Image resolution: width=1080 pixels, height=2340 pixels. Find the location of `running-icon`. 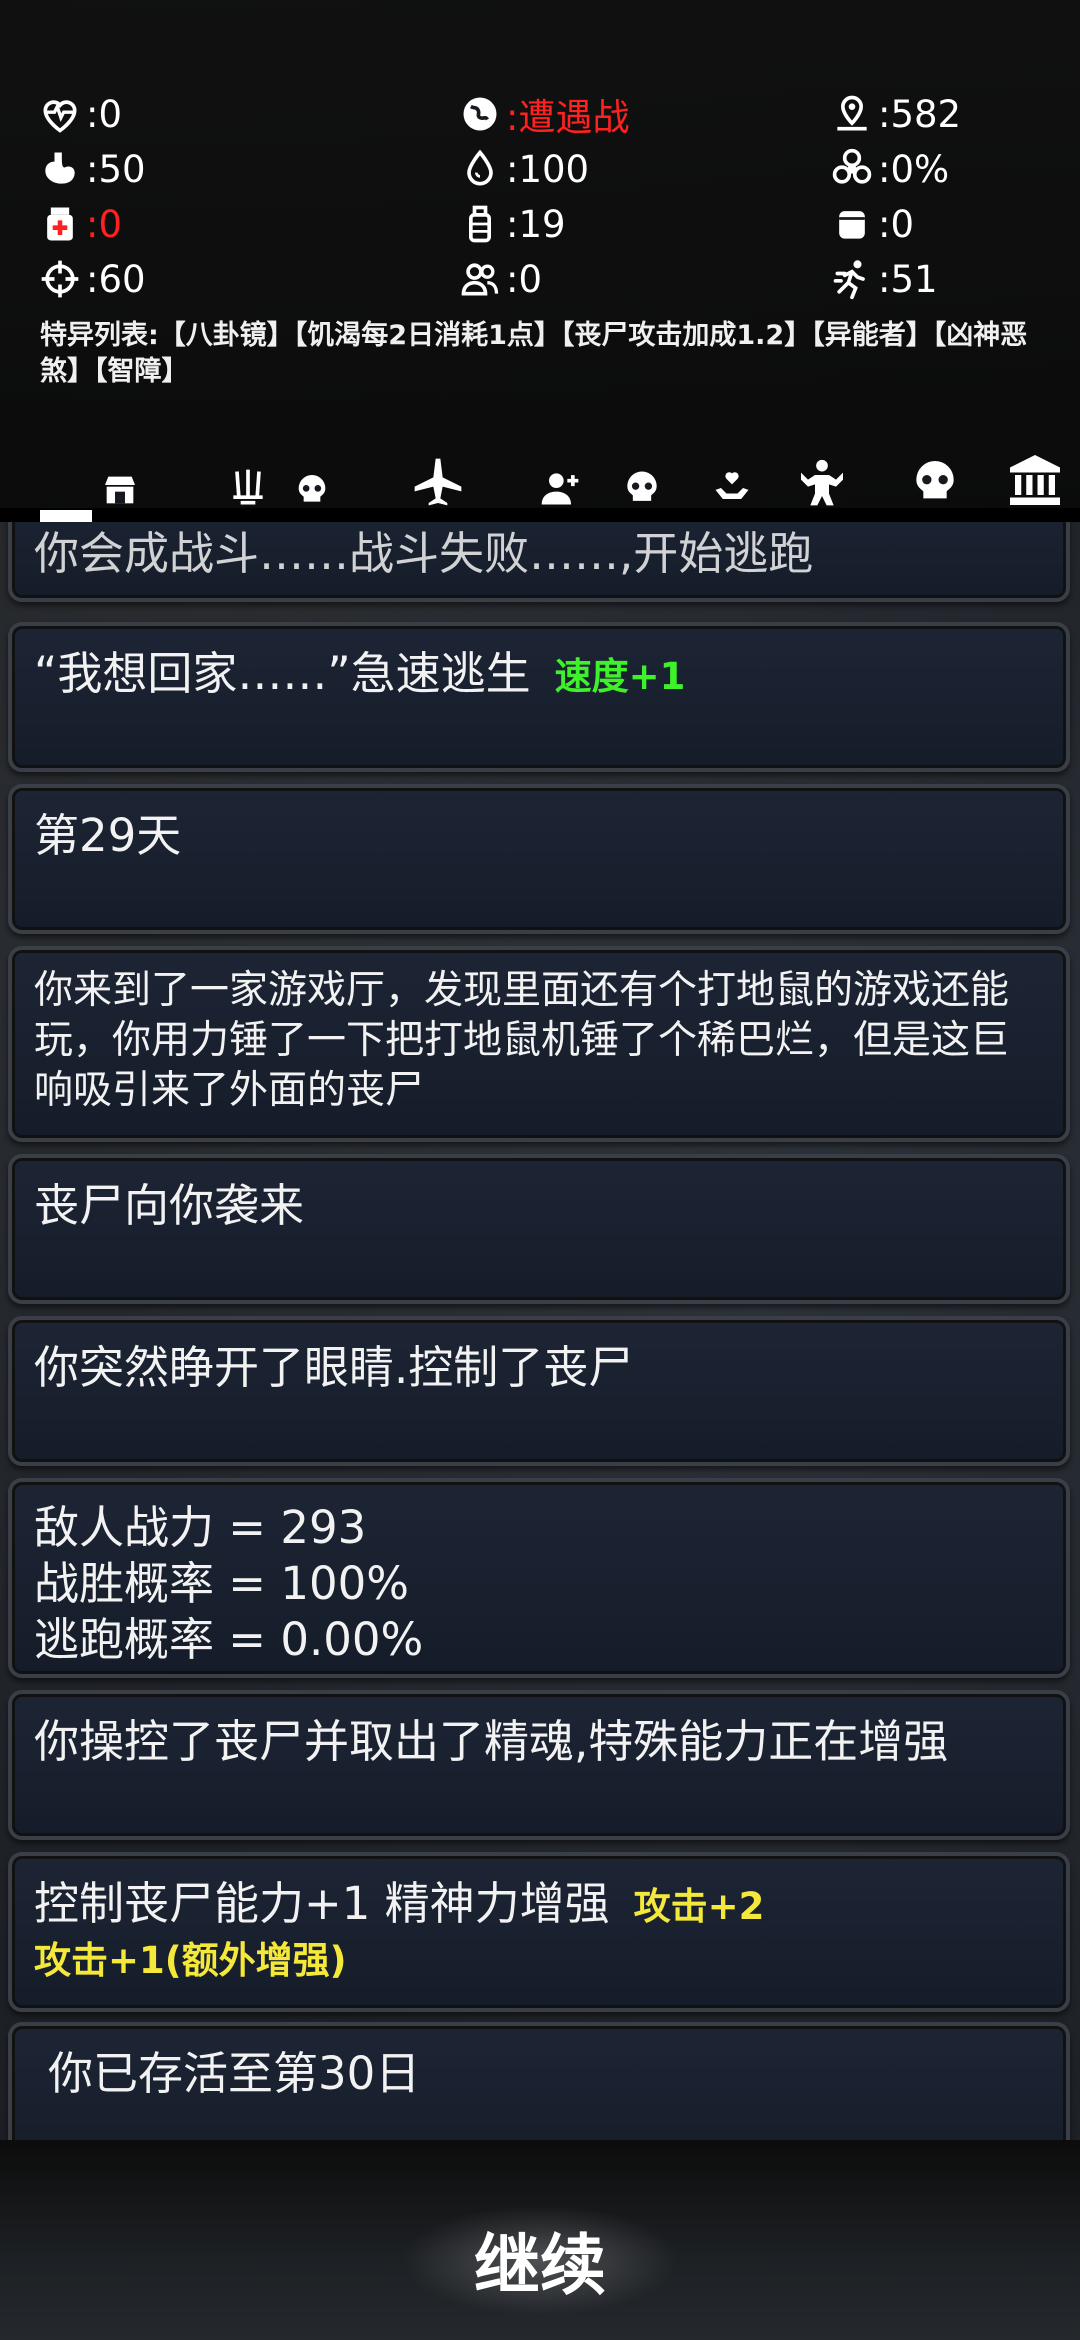

running-icon is located at coordinates (849, 280).